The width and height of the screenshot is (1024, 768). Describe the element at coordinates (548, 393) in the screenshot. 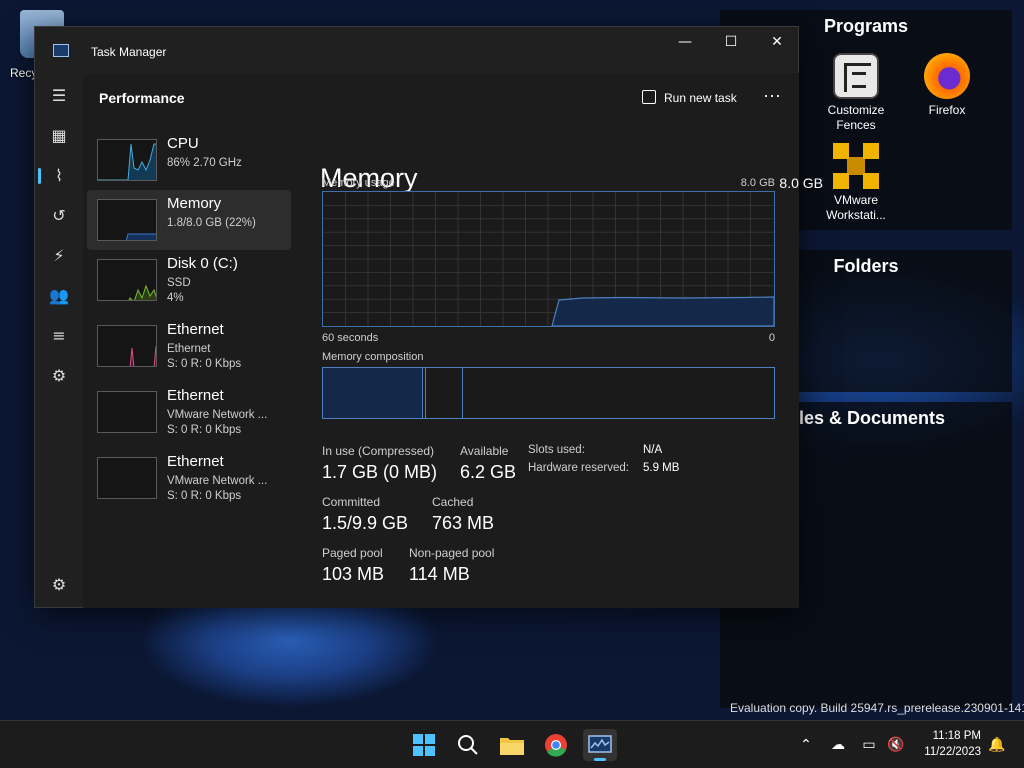

I see `memory-composition-bar` at that location.